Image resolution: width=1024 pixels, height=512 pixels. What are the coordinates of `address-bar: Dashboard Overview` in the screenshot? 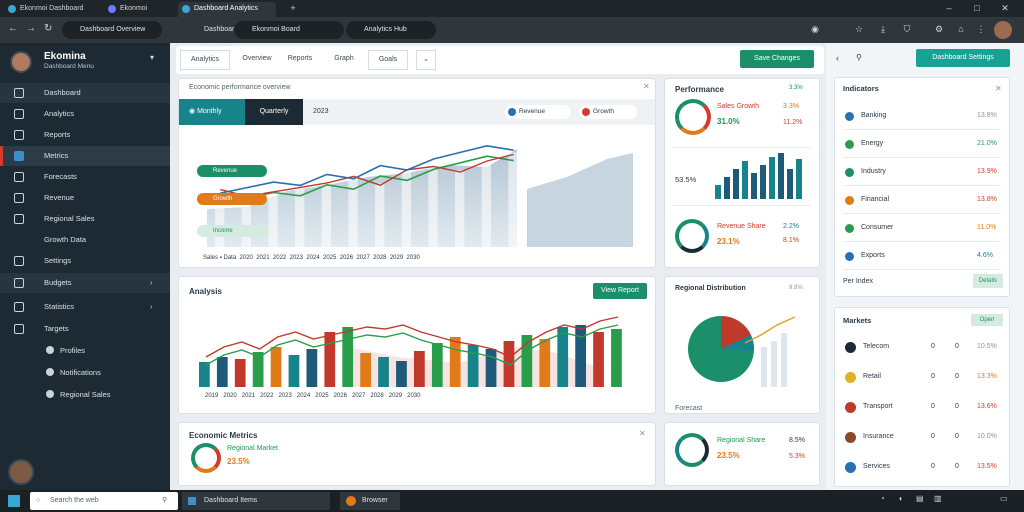 It's located at (112, 30).